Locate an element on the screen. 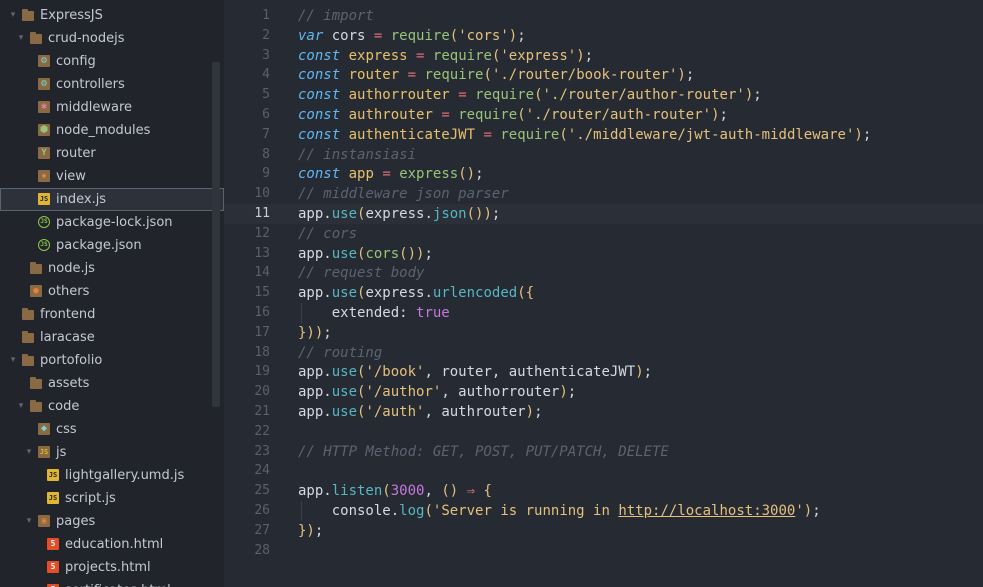 This screenshot has width=983, height=587. code-line: 17})); is located at coordinates (603, 333).